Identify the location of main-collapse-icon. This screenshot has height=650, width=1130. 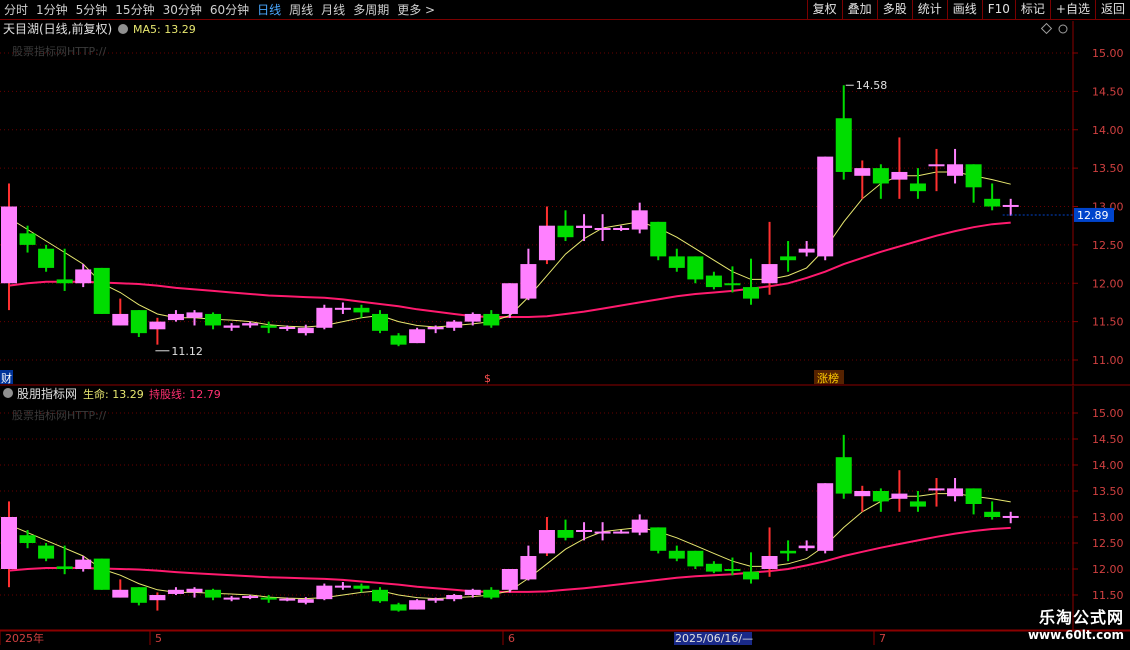
(123, 29).